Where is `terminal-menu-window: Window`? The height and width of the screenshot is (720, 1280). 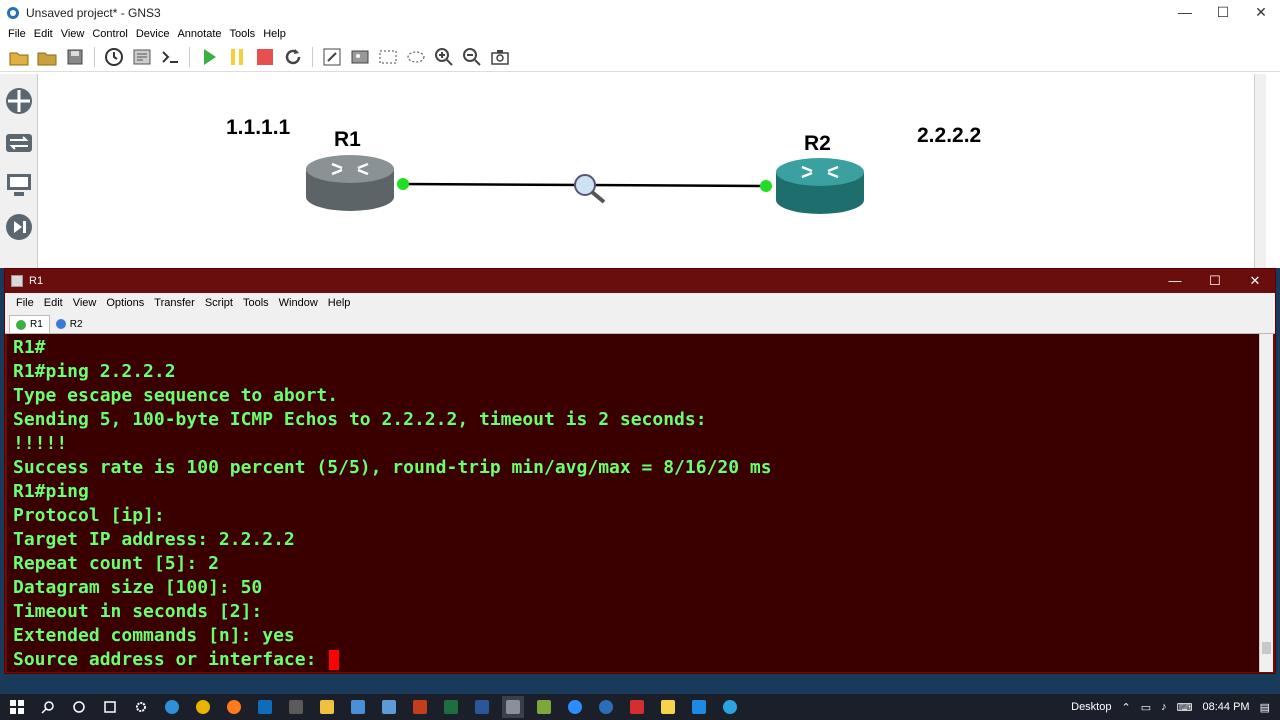 terminal-menu-window: Window is located at coordinates (298, 303).